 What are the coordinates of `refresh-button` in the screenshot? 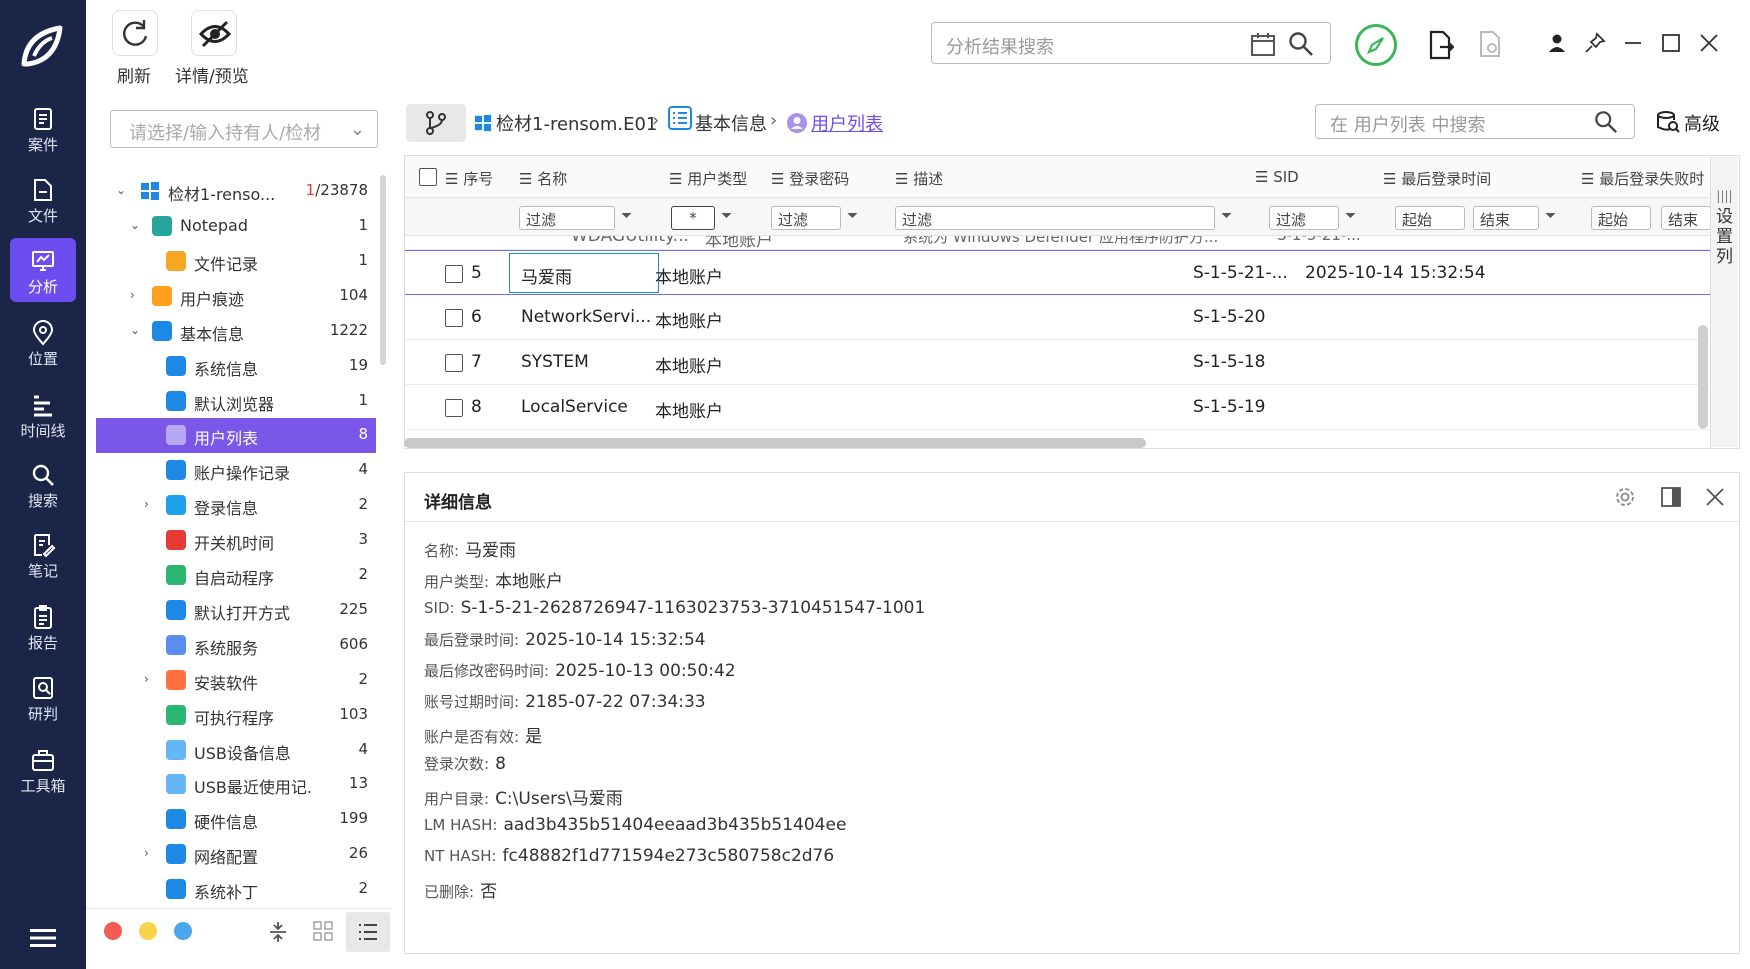 It's located at (135, 33).